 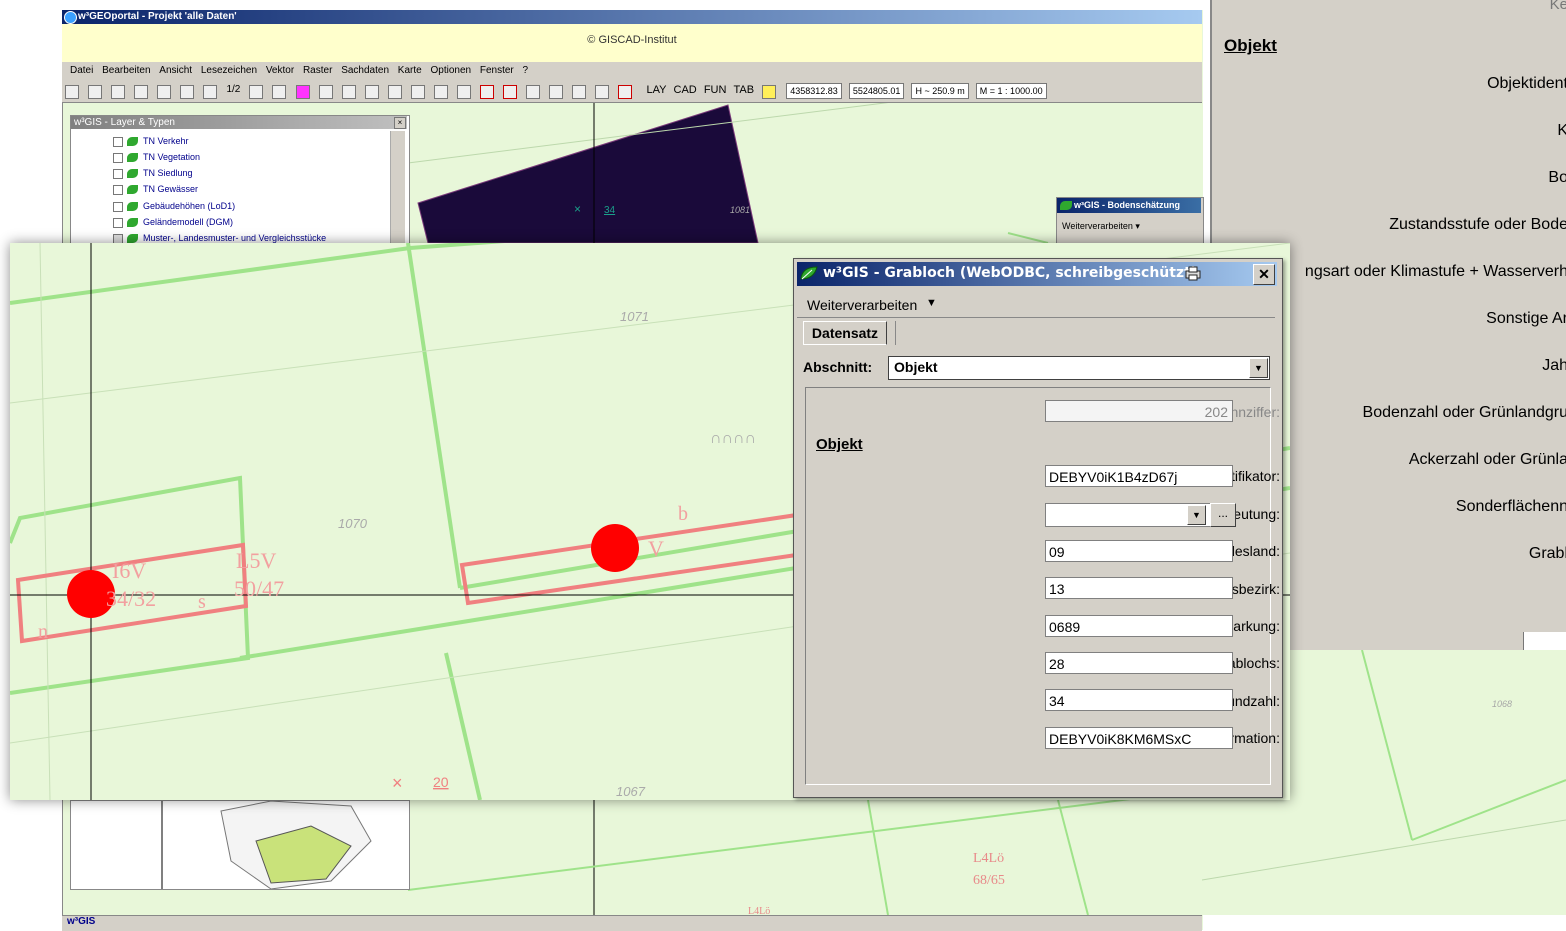 I want to click on draw-icon, so click(x=440, y=92).